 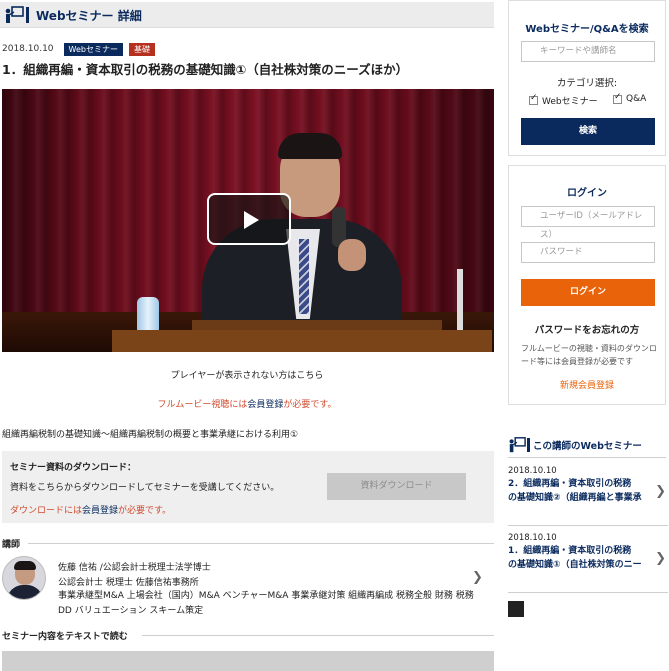 What do you see at coordinates (11, 545) in the screenshot?
I see `instructor-section-label: 講師` at bounding box center [11, 545].